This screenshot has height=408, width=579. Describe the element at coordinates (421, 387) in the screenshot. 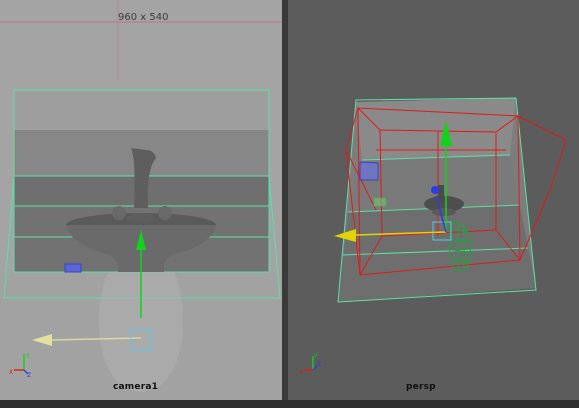

I see `camera-name-label: persp` at that location.